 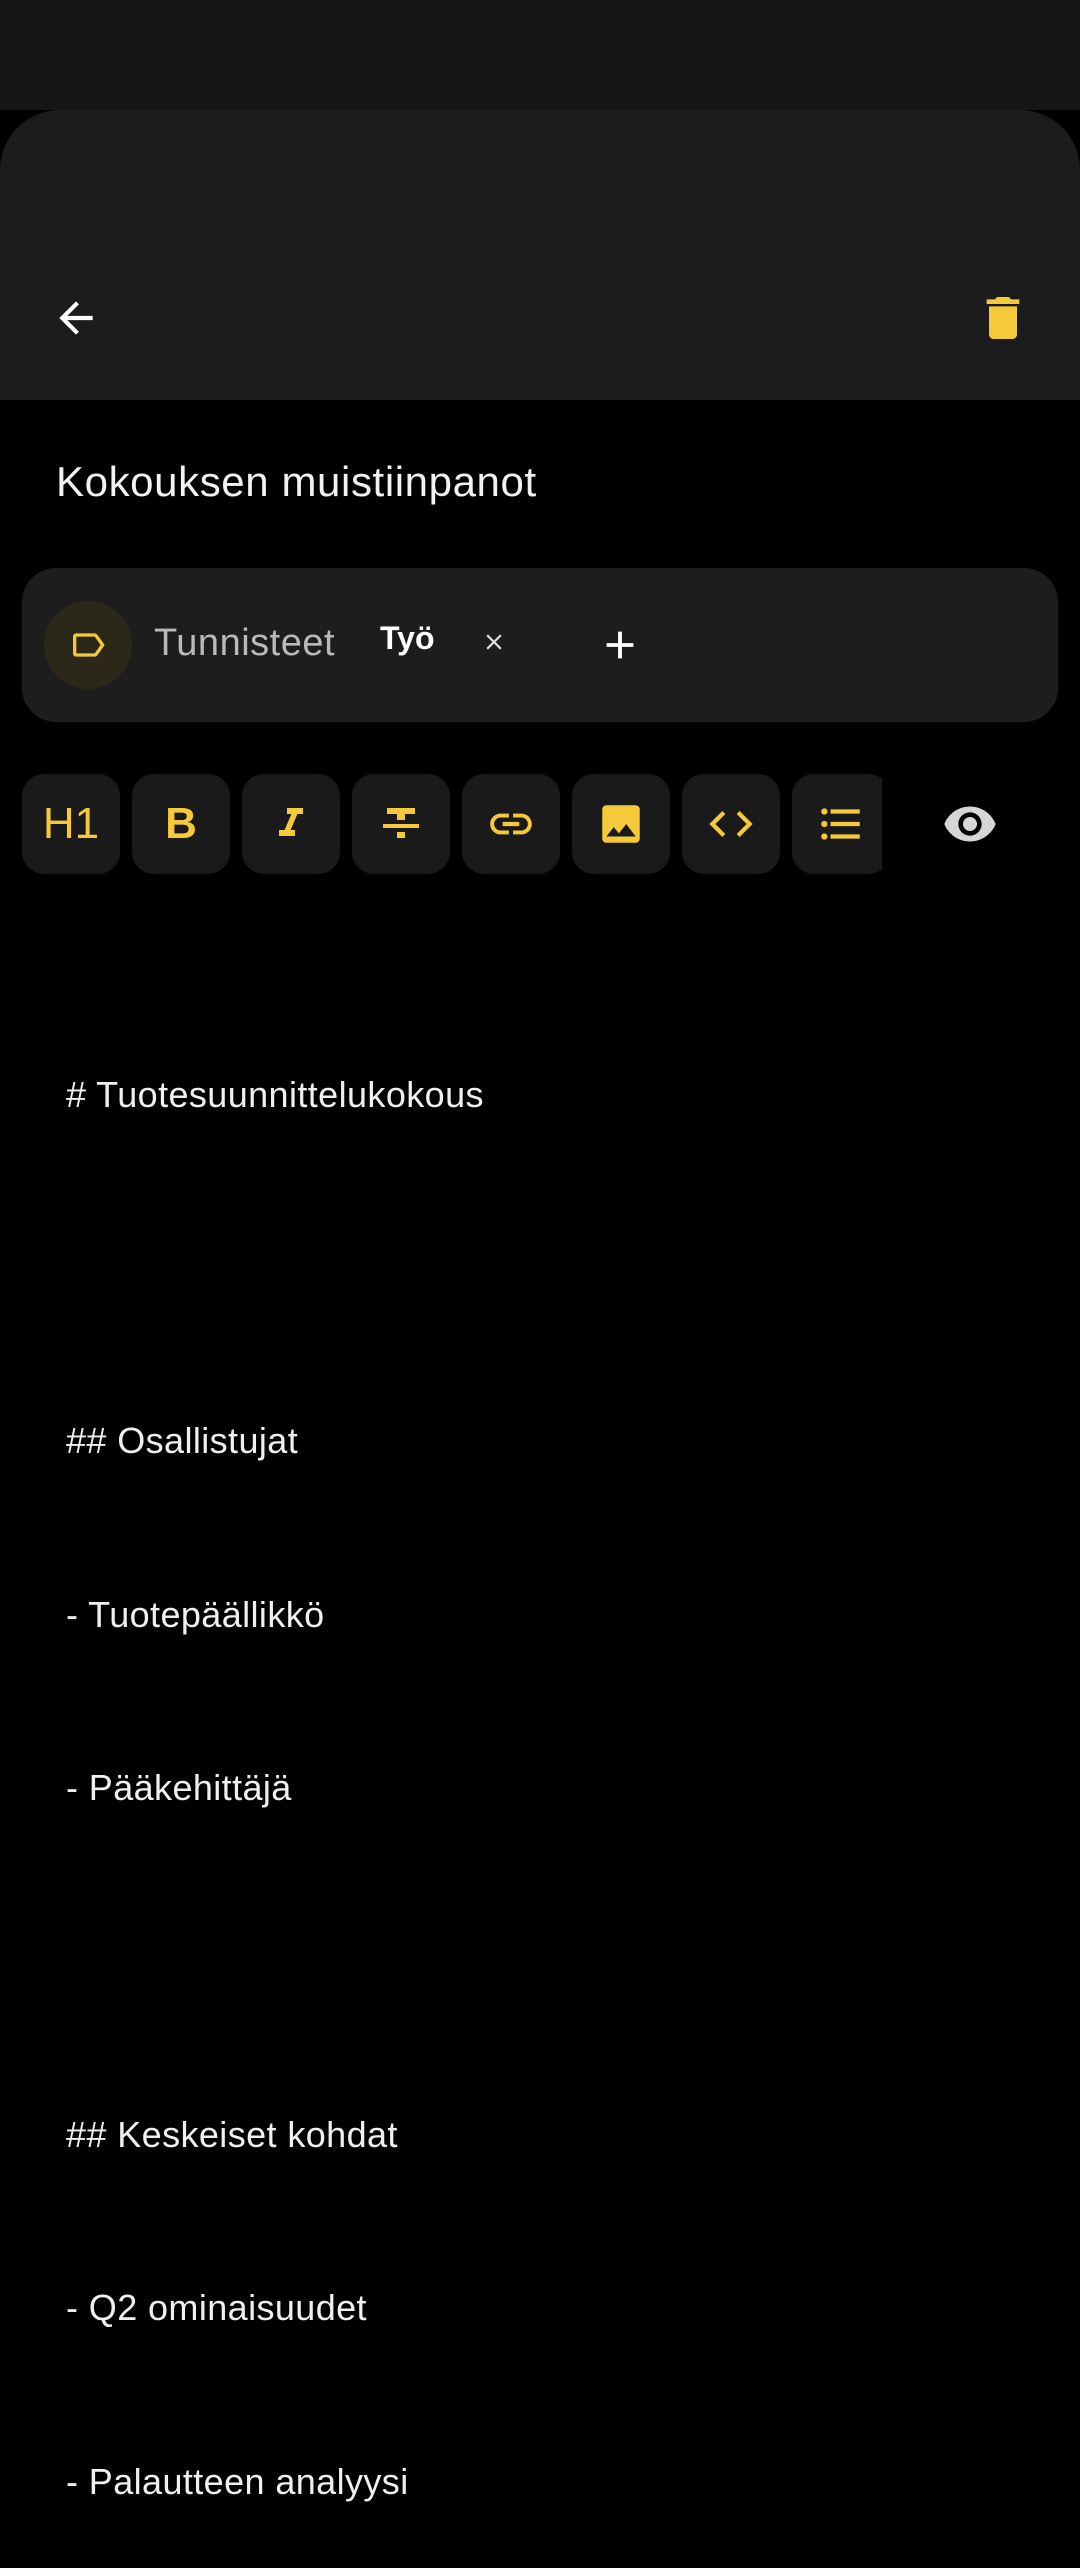 I want to click on italic-icon, so click(x=291, y=822).